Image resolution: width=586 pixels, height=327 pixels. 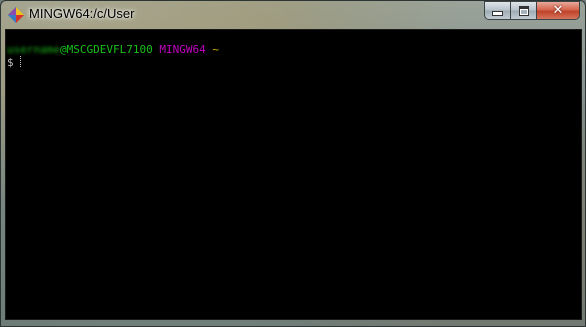 I want to click on prompt-host: @MSCGDEVFL7100, so click(x=106, y=49).